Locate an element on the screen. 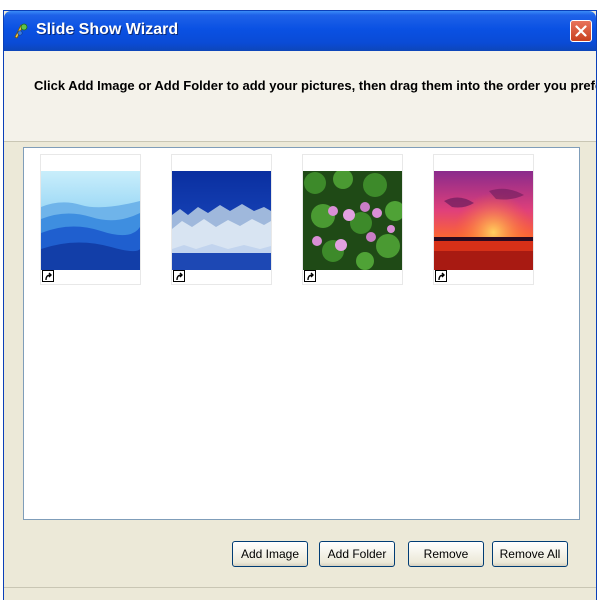 The image size is (600, 600). footer-divider is located at coordinates (300, 587).